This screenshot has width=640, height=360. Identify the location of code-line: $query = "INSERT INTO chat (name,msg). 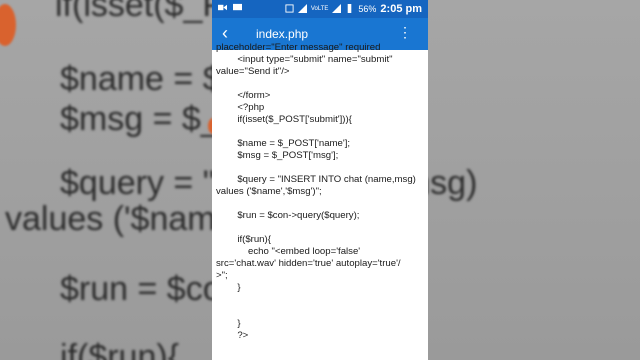
(316, 179).